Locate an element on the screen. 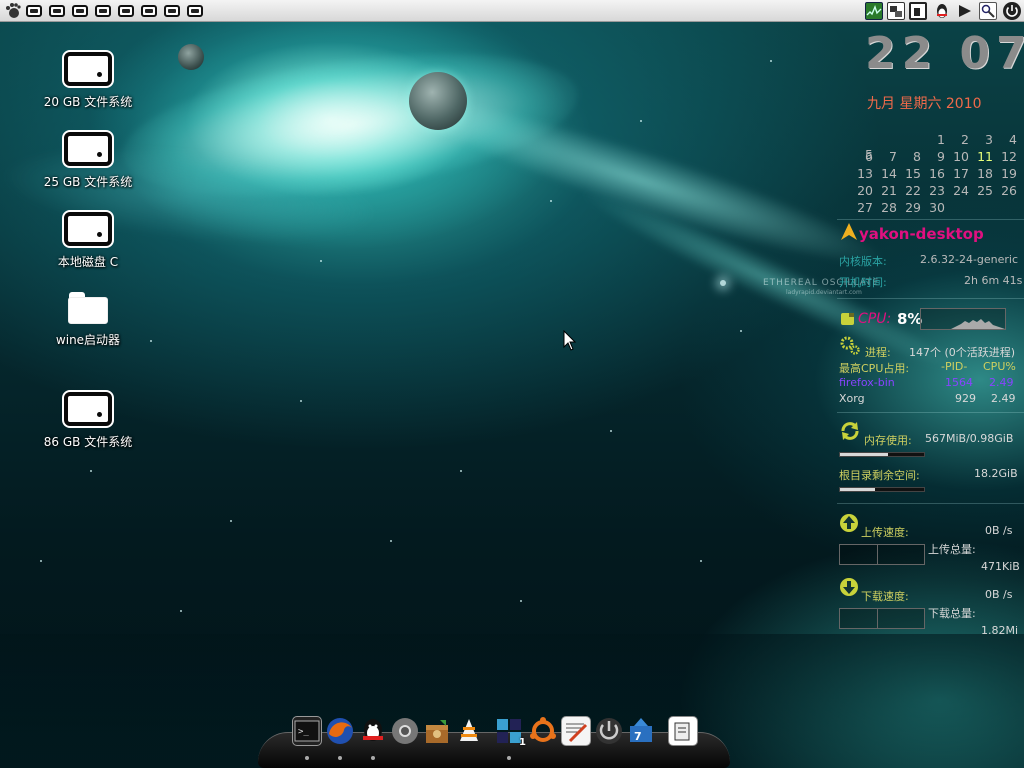 The height and width of the screenshot is (768, 1024). uptime-value: 2h 6m 41s is located at coordinates (993, 280).